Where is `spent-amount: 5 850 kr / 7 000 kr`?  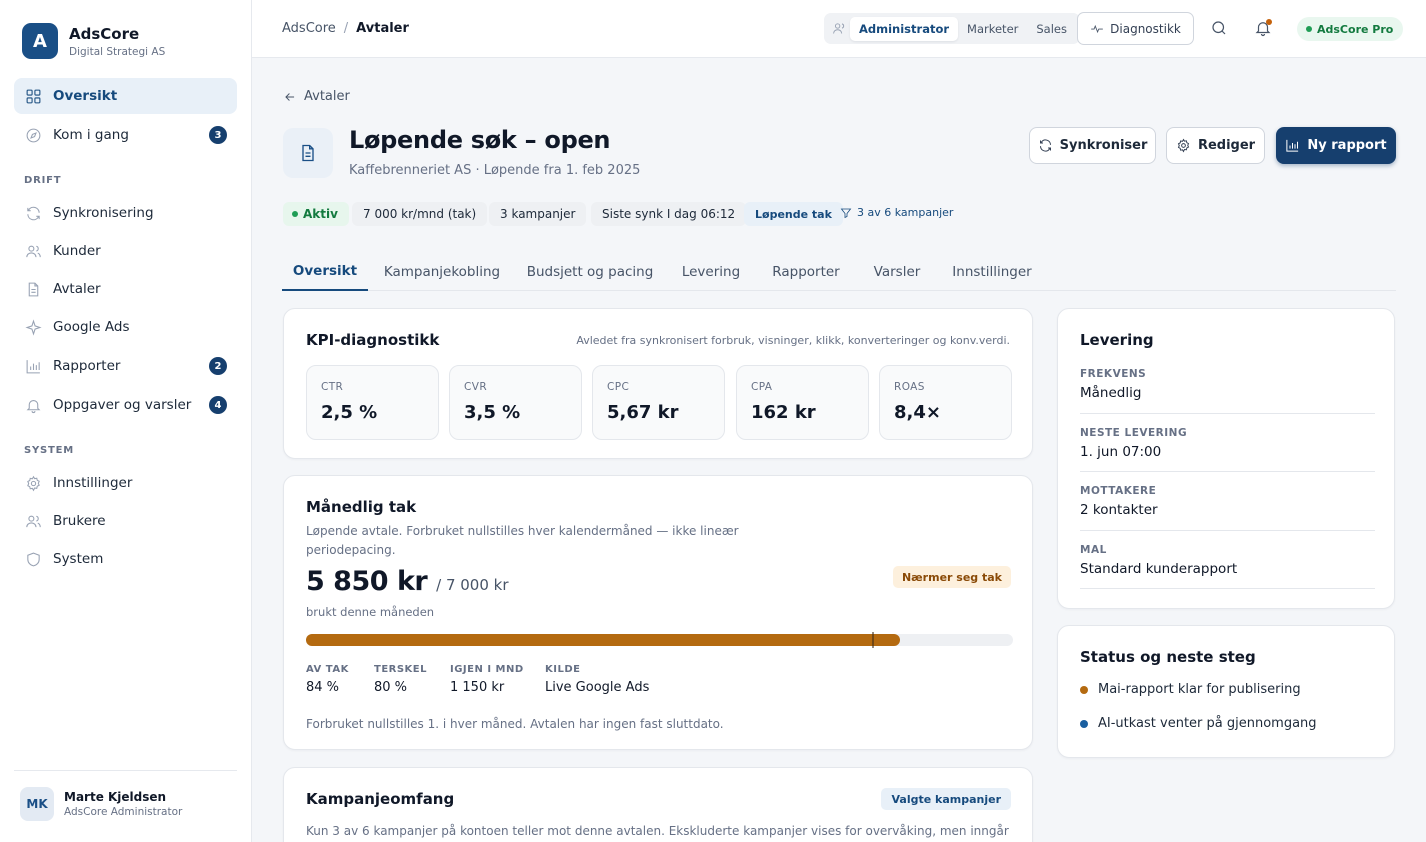
spent-amount: 5 850 kr / 7 000 kr is located at coordinates (407, 581).